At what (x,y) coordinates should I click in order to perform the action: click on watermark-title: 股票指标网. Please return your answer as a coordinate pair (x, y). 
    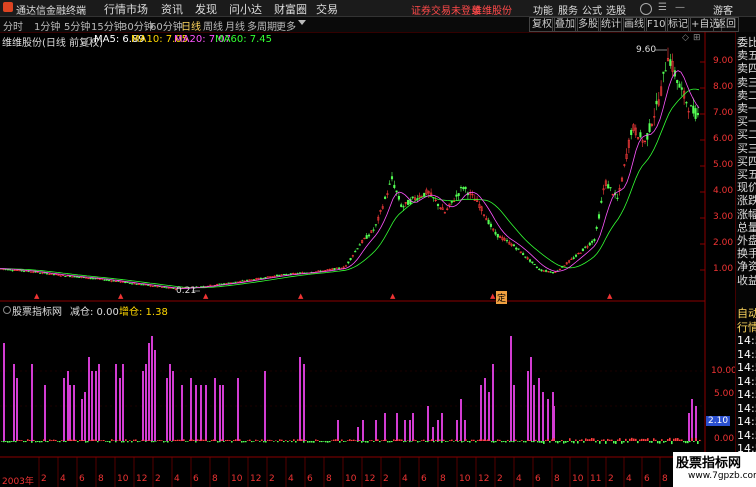
    Looking at the image, I should click on (709, 463).